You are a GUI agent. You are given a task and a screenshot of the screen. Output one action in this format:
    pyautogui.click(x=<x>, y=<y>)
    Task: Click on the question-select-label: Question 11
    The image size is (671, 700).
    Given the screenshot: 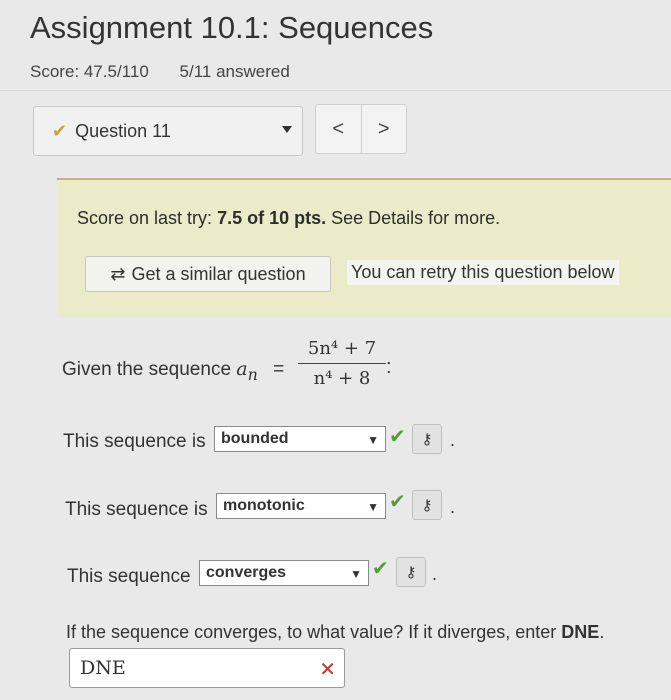 What is the action you would take?
    pyautogui.click(x=123, y=130)
    